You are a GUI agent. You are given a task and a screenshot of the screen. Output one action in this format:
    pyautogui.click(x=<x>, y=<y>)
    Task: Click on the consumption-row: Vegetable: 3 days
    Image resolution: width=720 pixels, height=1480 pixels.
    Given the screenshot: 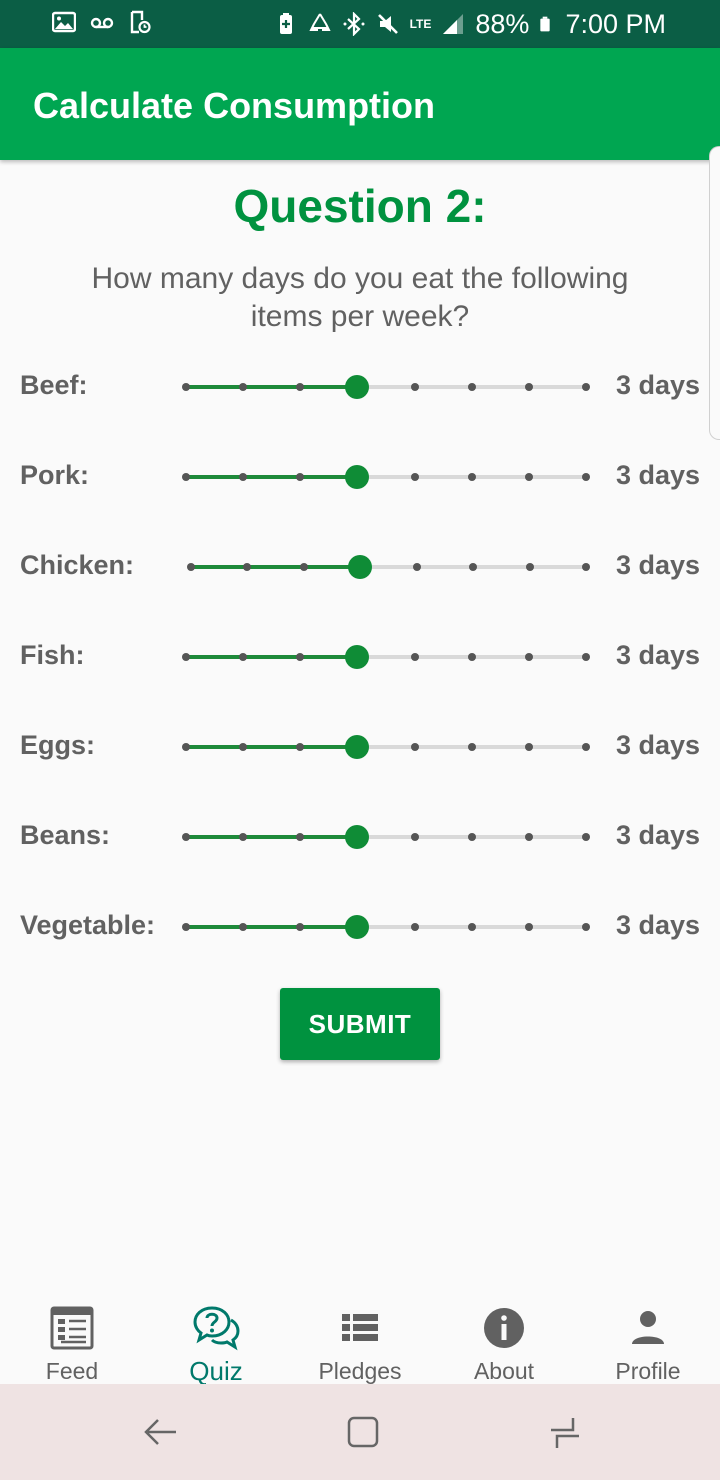 What is the action you would take?
    pyautogui.click(x=360, y=927)
    